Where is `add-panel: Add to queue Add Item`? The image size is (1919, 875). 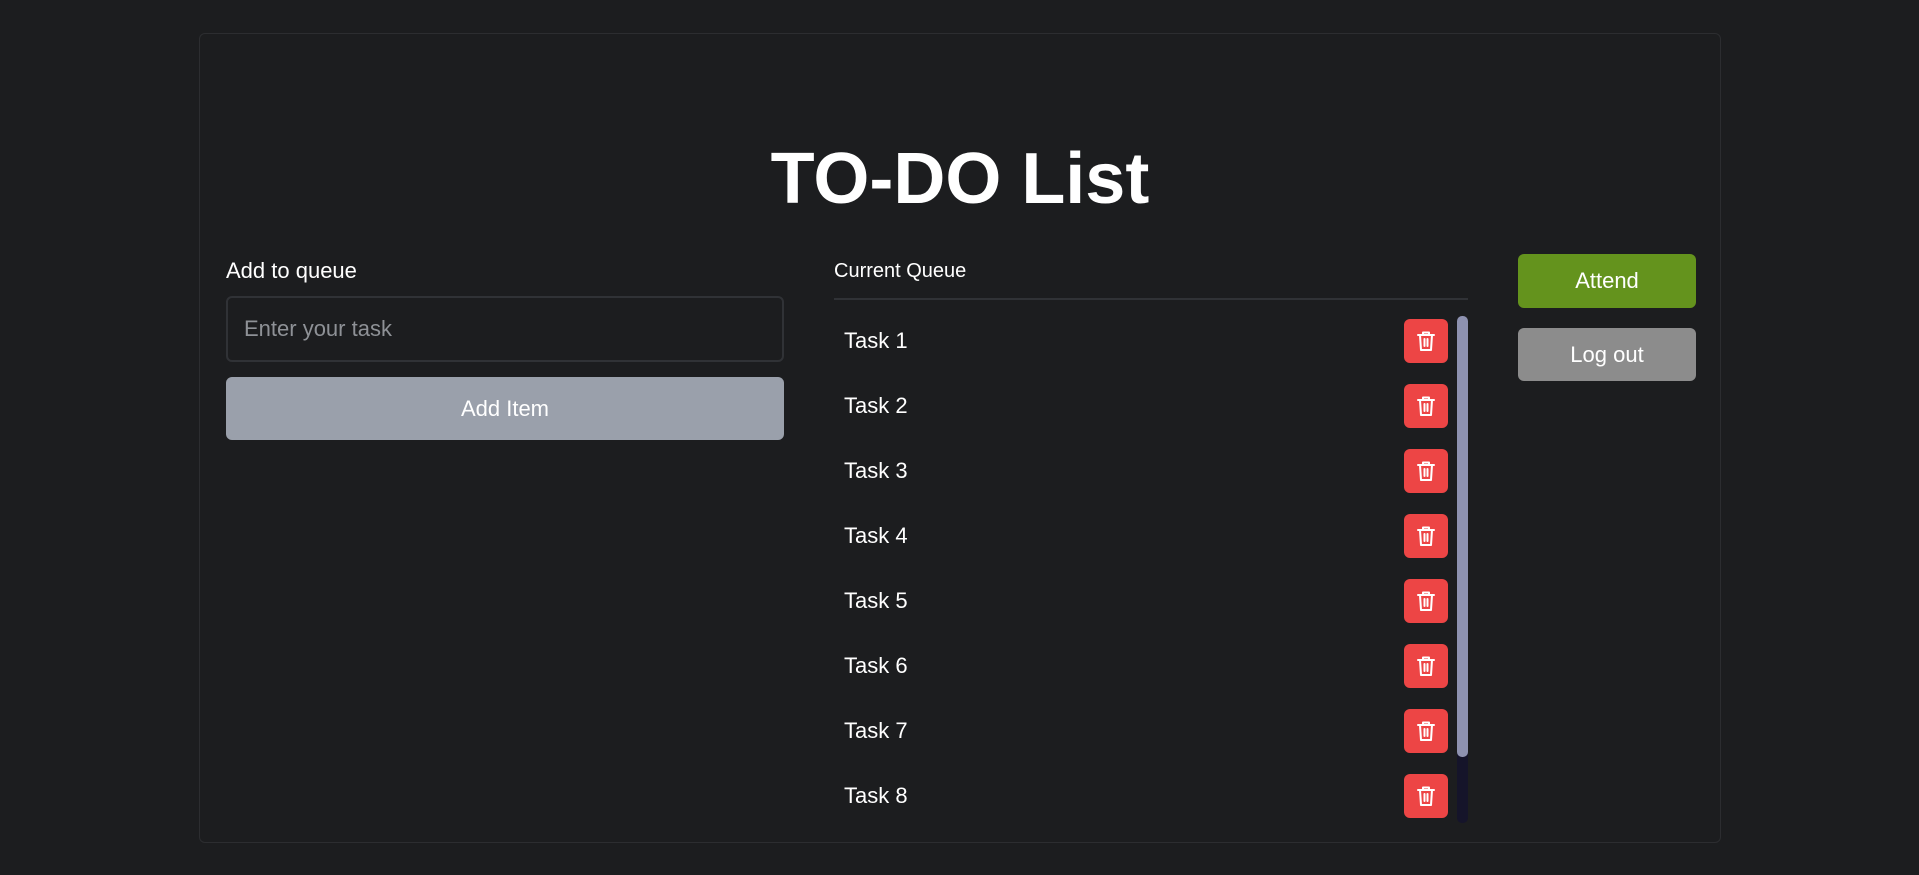 add-panel: Add to queue Add Item is located at coordinates (505, 348).